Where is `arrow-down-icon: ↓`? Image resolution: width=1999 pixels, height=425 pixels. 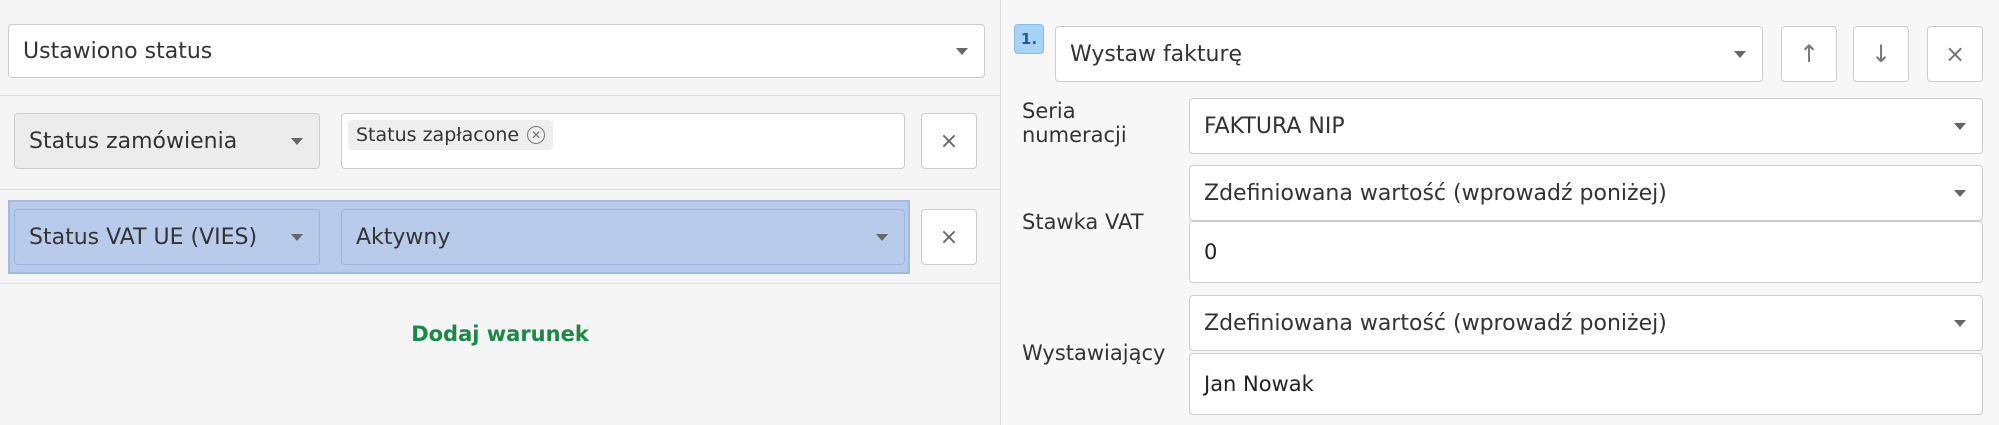
arrow-down-icon: ↓ is located at coordinates (1881, 54).